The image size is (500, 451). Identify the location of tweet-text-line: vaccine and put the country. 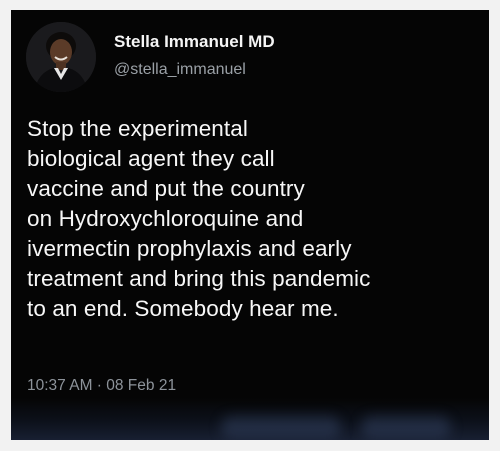
(166, 188).